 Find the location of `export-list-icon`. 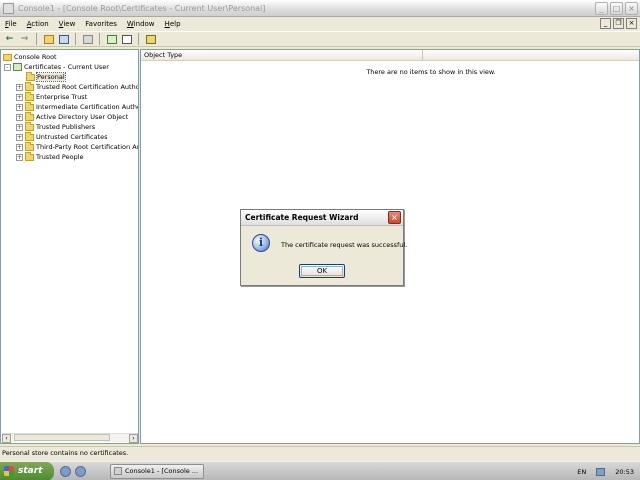

export-list-icon is located at coordinates (126, 39).